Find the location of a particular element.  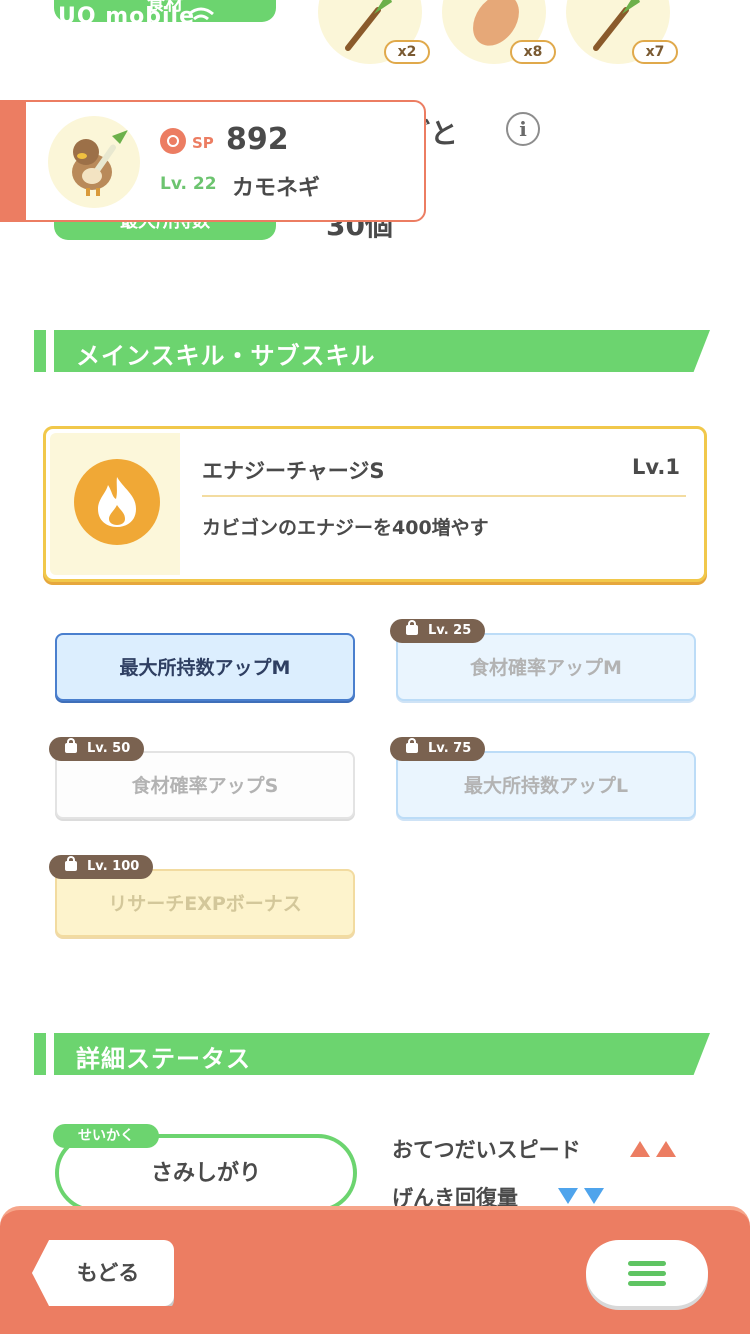

lock-badge: Lv. 75 is located at coordinates (438, 749).